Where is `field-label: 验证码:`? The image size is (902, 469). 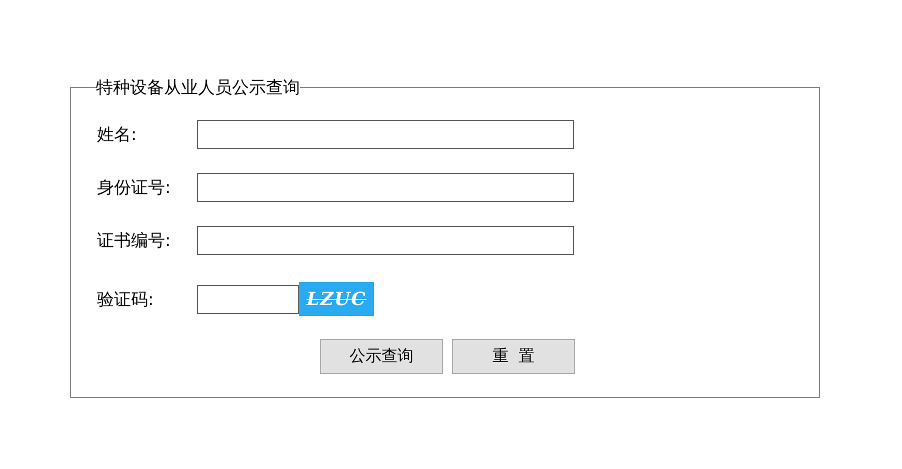 field-label: 验证码: is located at coordinates (126, 299).